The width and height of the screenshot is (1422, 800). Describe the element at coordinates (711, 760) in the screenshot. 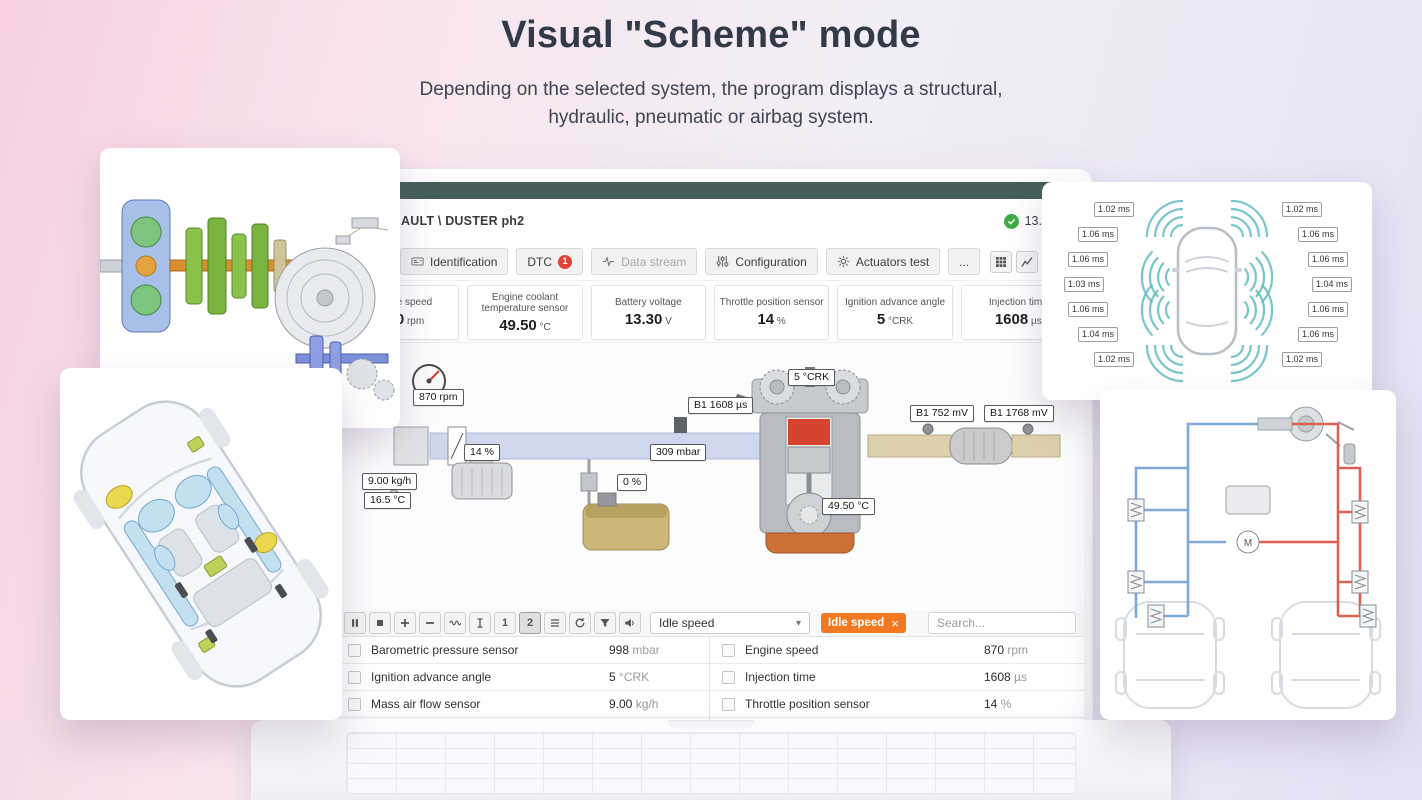

I see `laptop-base` at that location.